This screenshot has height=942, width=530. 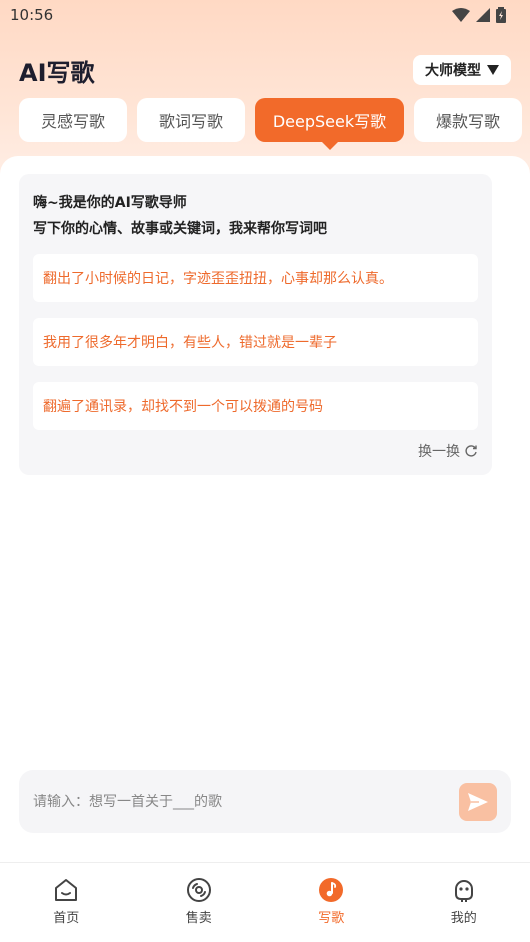 I want to click on disc-icon, so click(x=198, y=890).